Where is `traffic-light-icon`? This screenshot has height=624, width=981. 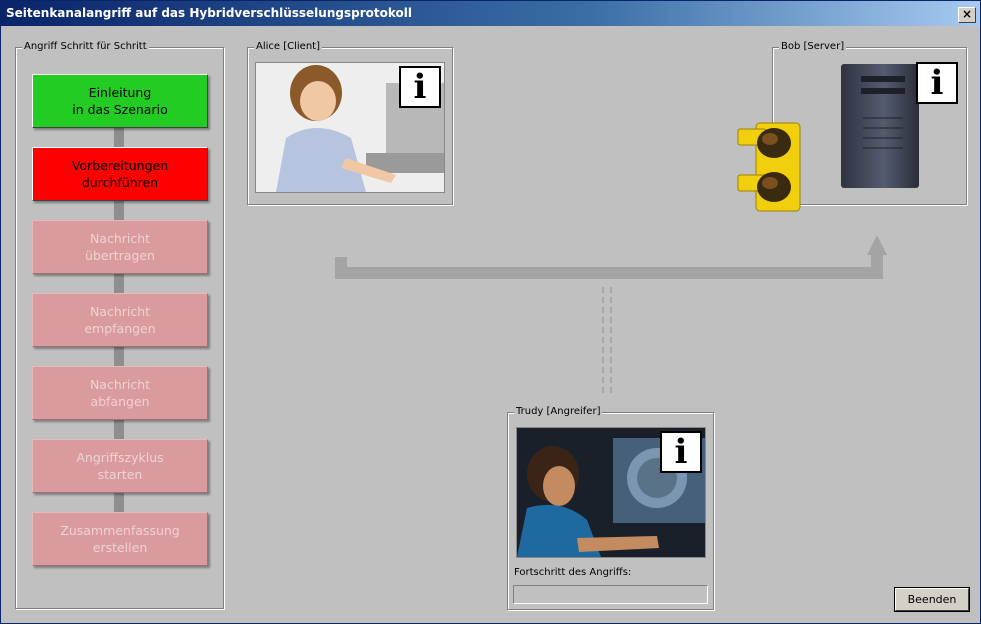 traffic-light-icon is located at coordinates (769, 167).